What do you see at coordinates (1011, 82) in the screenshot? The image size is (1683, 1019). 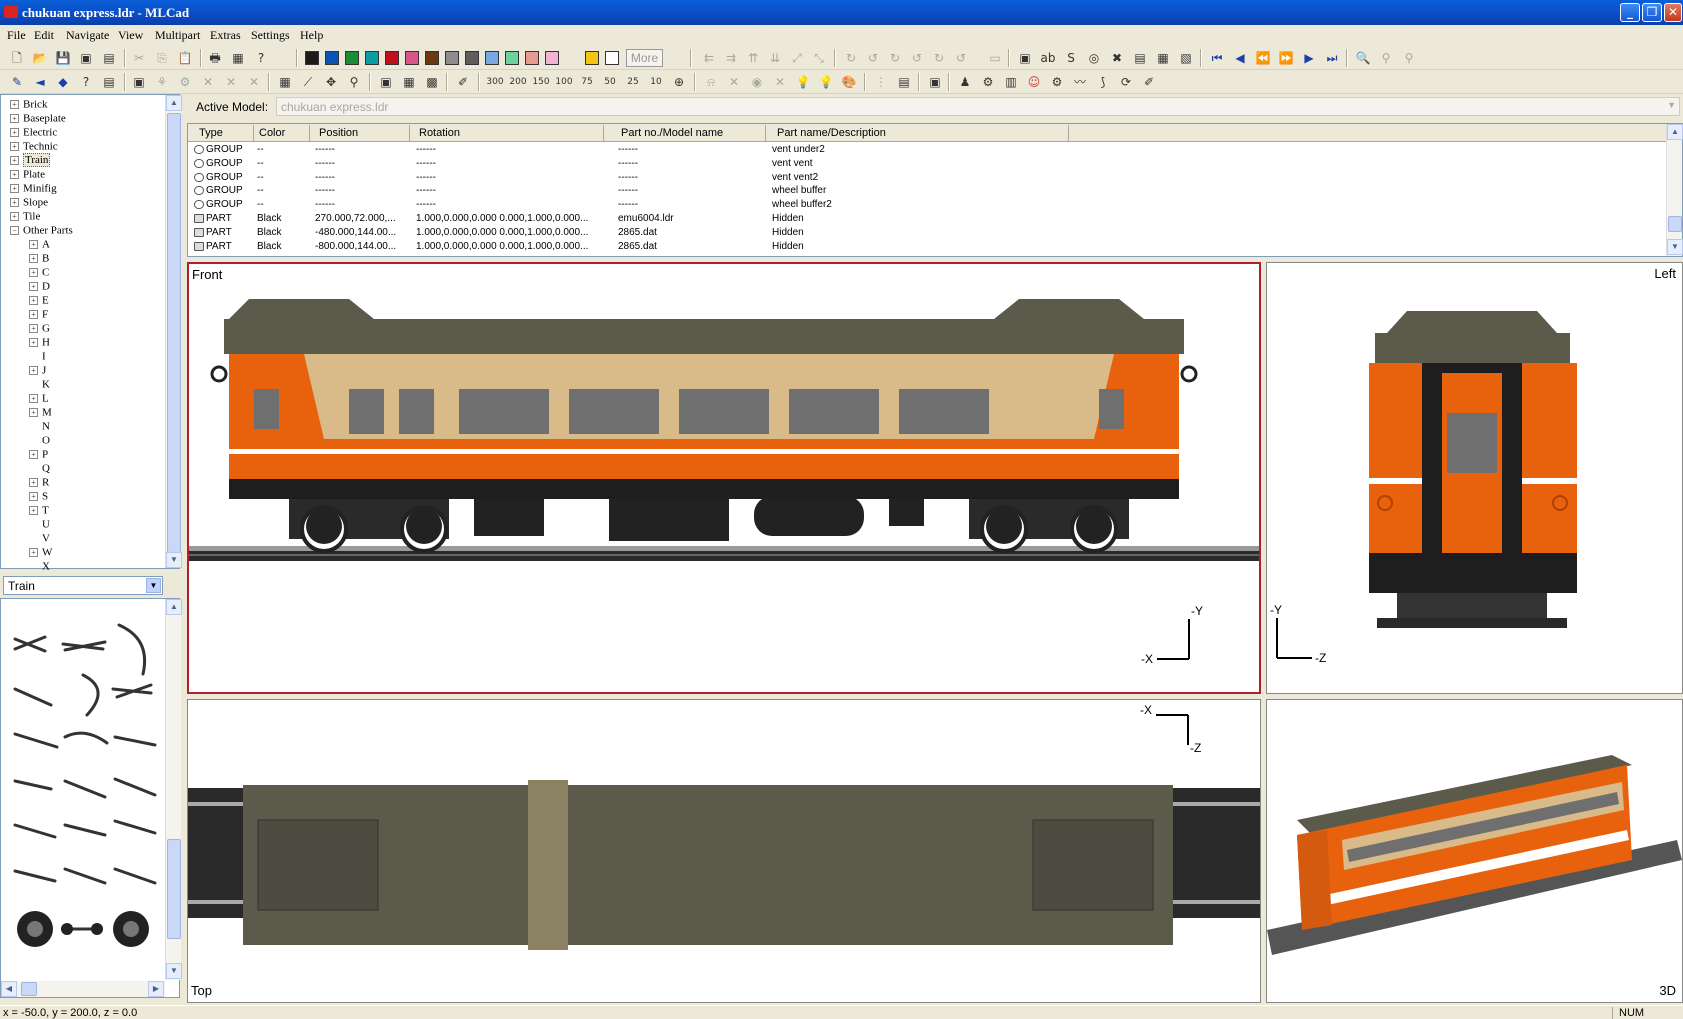 I see `hinge-icon: ▥` at bounding box center [1011, 82].